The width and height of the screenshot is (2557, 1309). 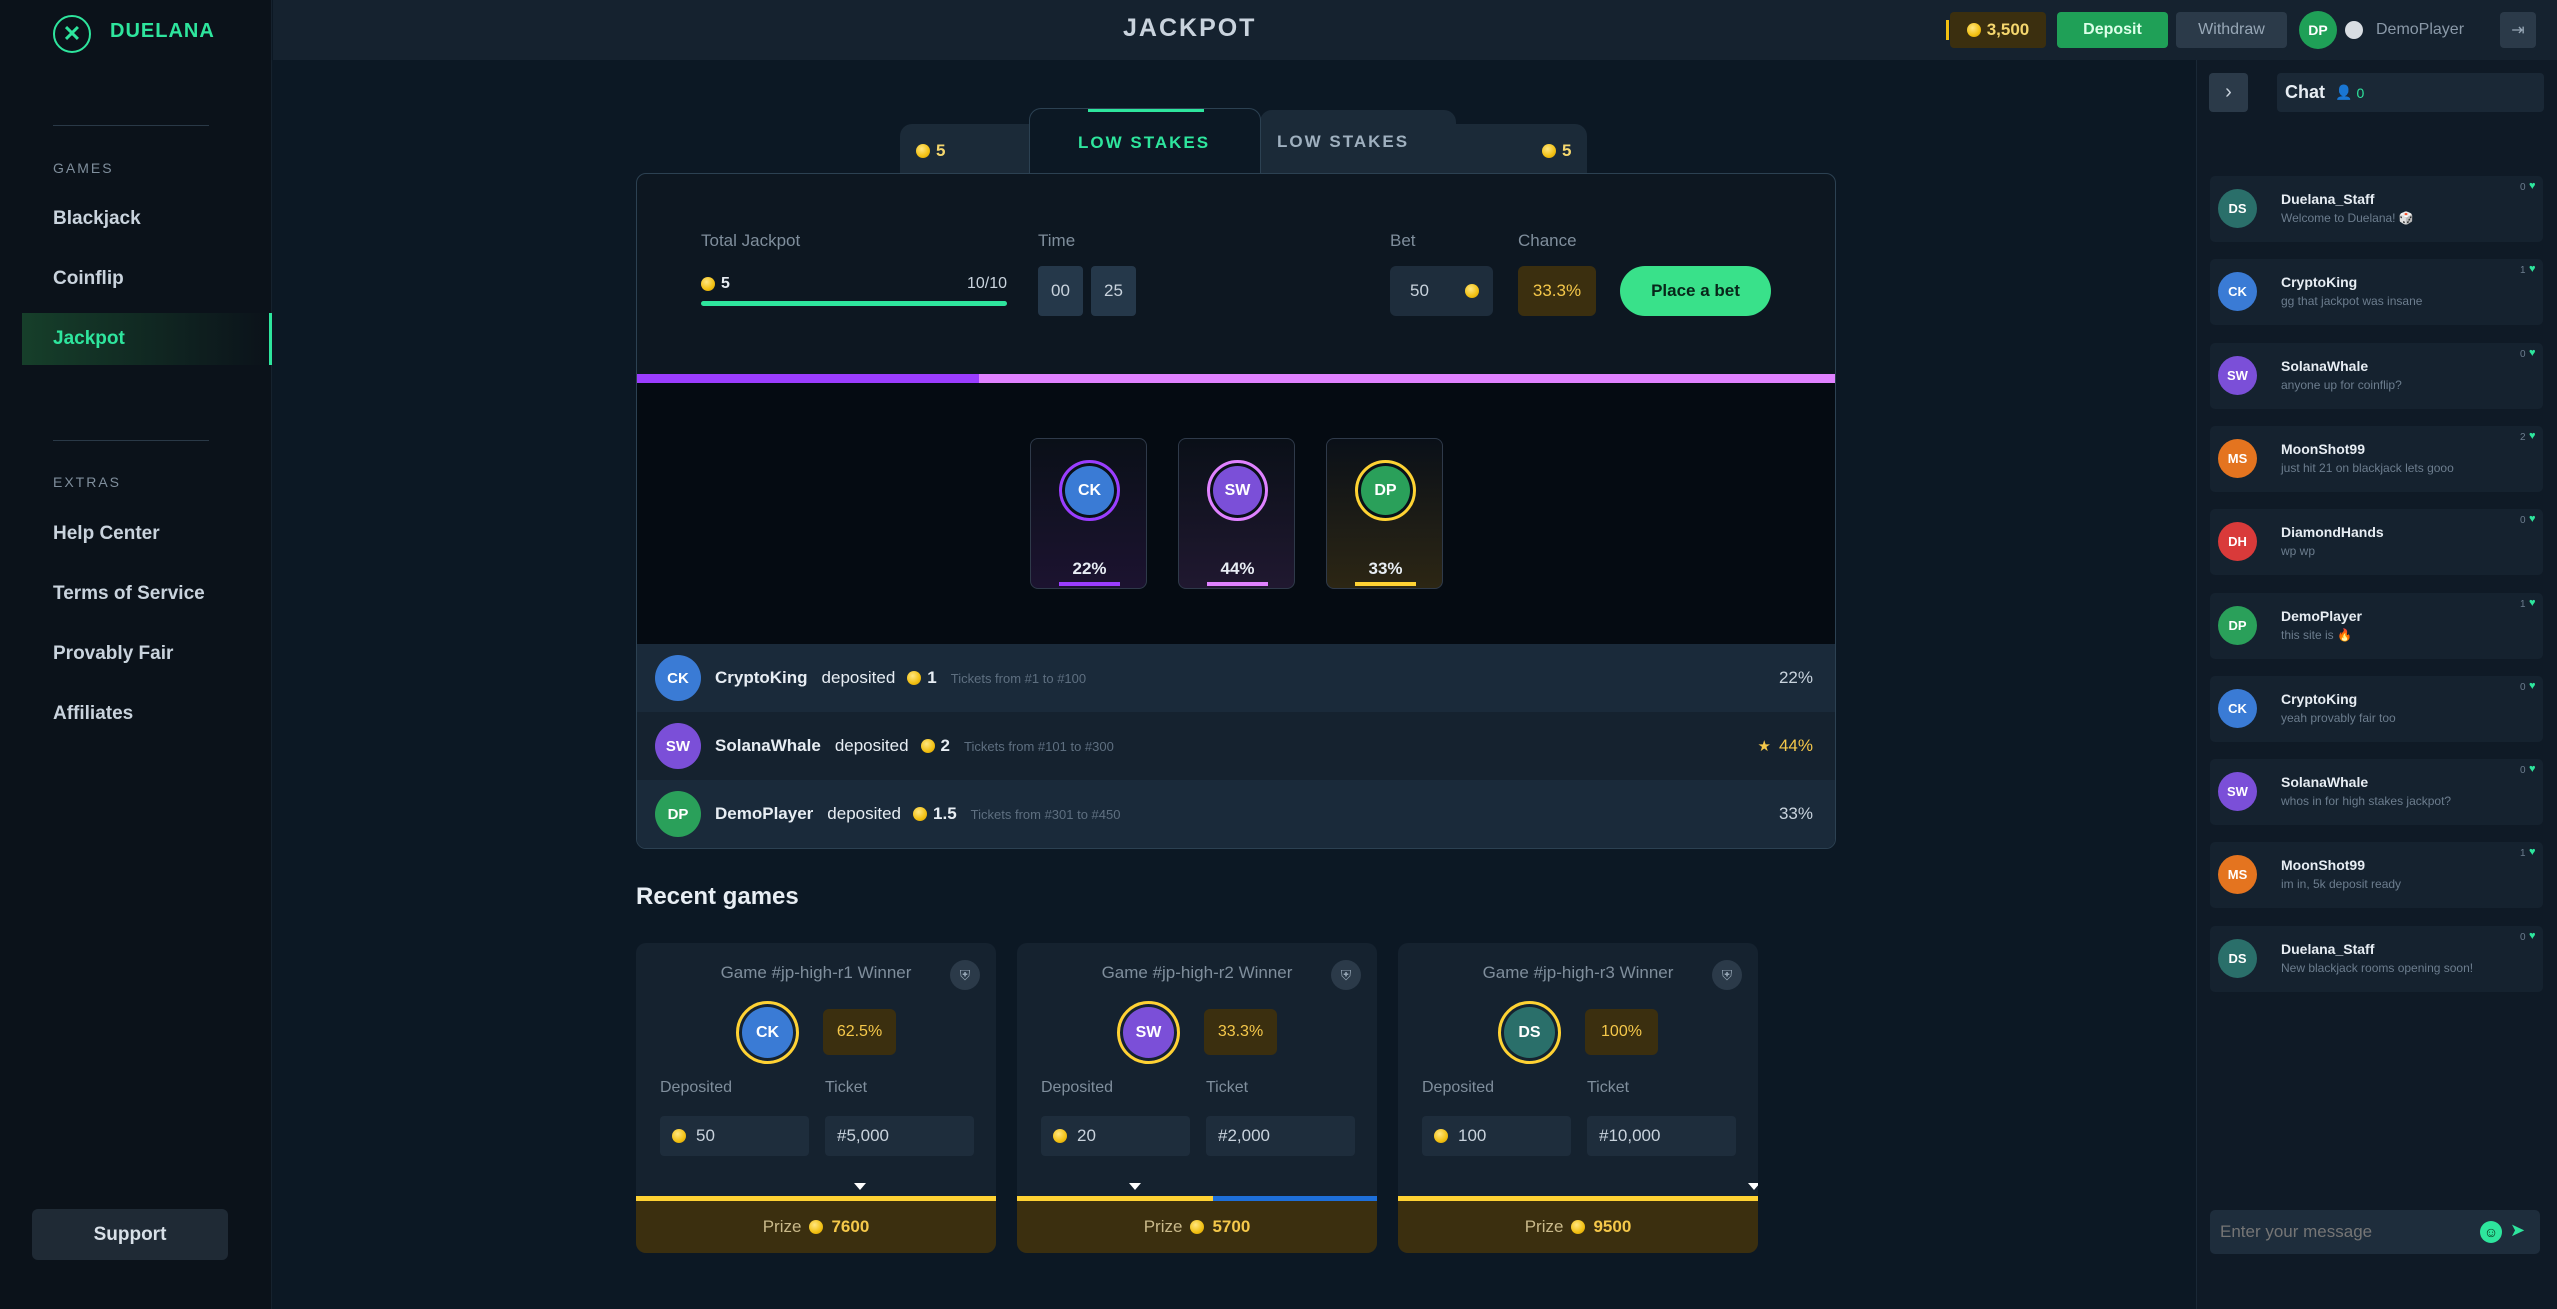 What do you see at coordinates (2321, 616) in the screenshot?
I see `chat-username: DemoPlayer` at bounding box center [2321, 616].